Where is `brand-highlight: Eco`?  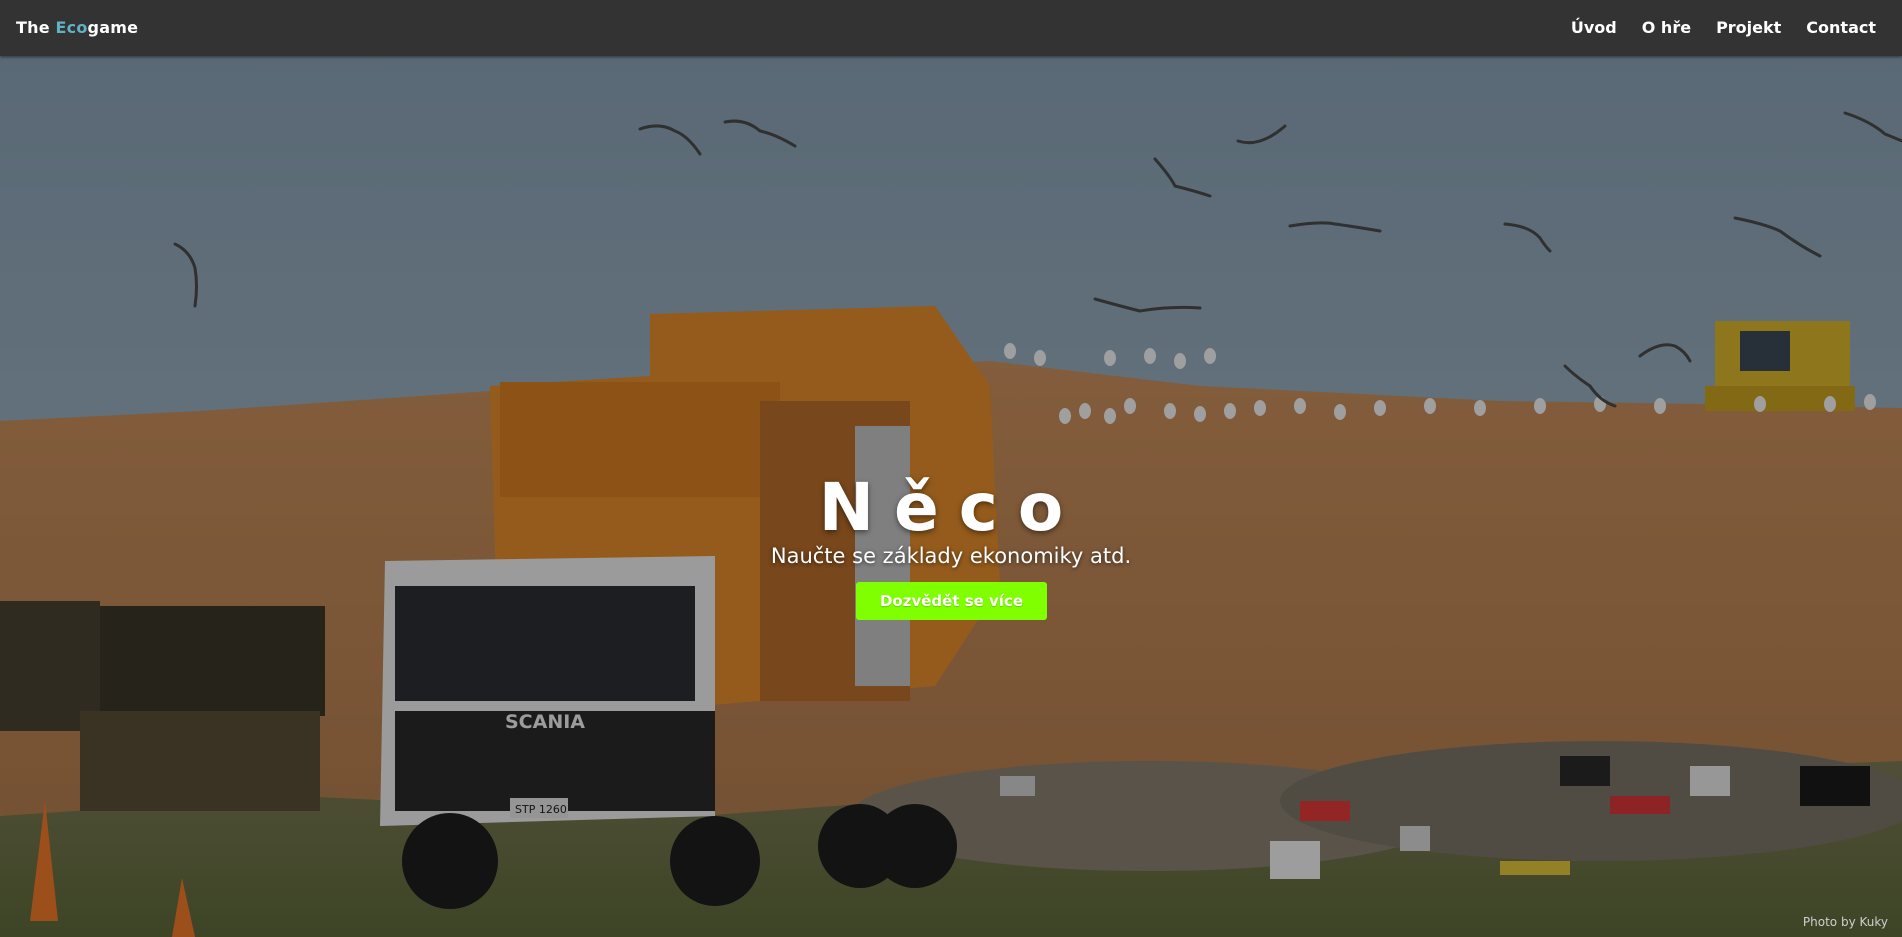 brand-highlight: Eco is located at coordinates (71, 27).